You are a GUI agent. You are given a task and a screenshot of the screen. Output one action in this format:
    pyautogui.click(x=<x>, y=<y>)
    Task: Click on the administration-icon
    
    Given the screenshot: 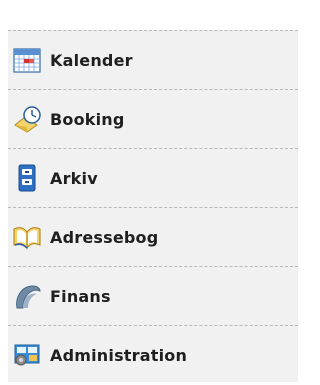 What is the action you would take?
    pyautogui.click(x=27, y=356)
    